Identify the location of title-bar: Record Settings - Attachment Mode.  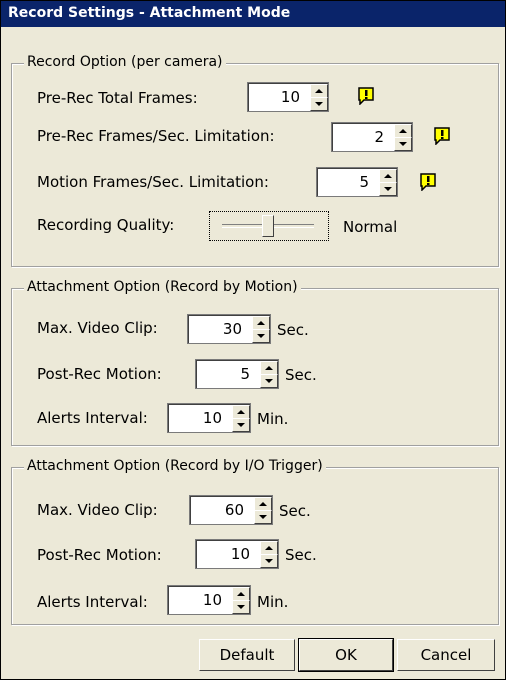
(253, 14).